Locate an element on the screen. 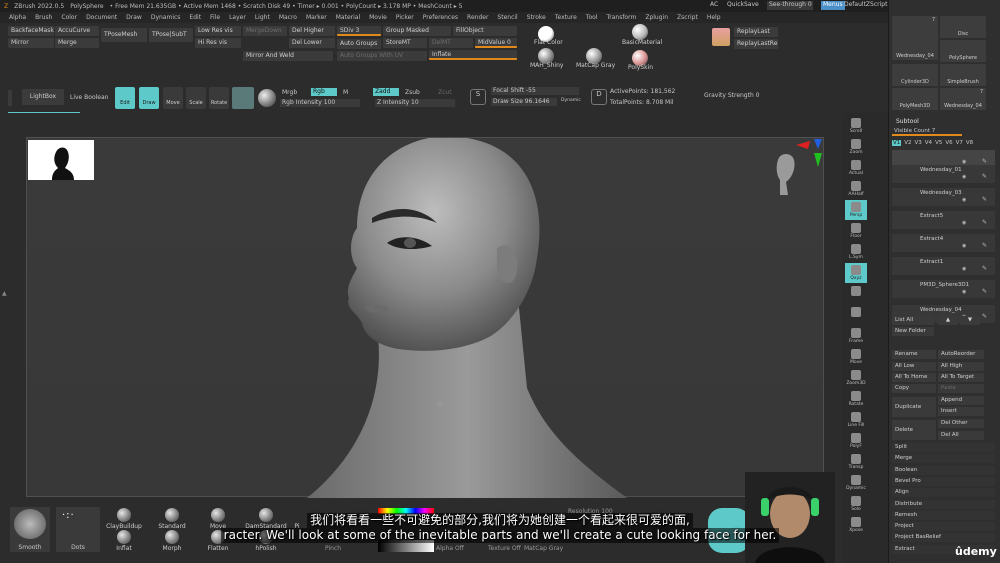 This screenshot has height=563, width=1000. tpose-subt-button: TPose|SubT is located at coordinates (171, 35).